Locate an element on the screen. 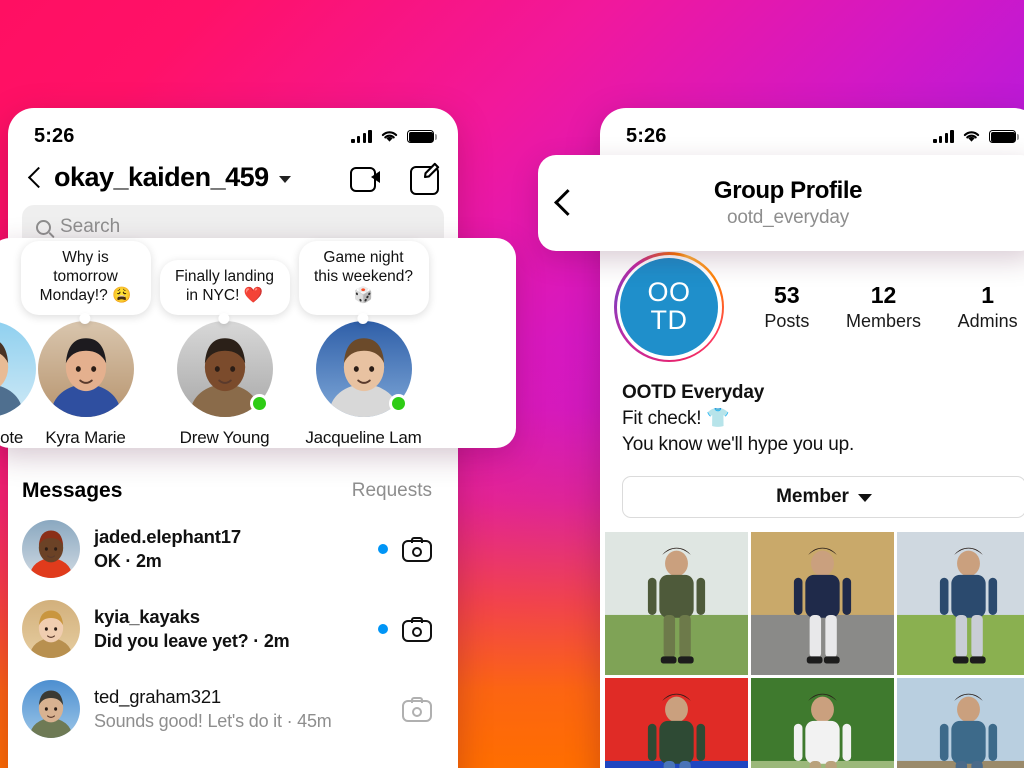 The height and width of the screenshot is (768, 1024). note-item: Finally landing in NYC! ❤️ Drew Young is located at coordinates (224, 354).